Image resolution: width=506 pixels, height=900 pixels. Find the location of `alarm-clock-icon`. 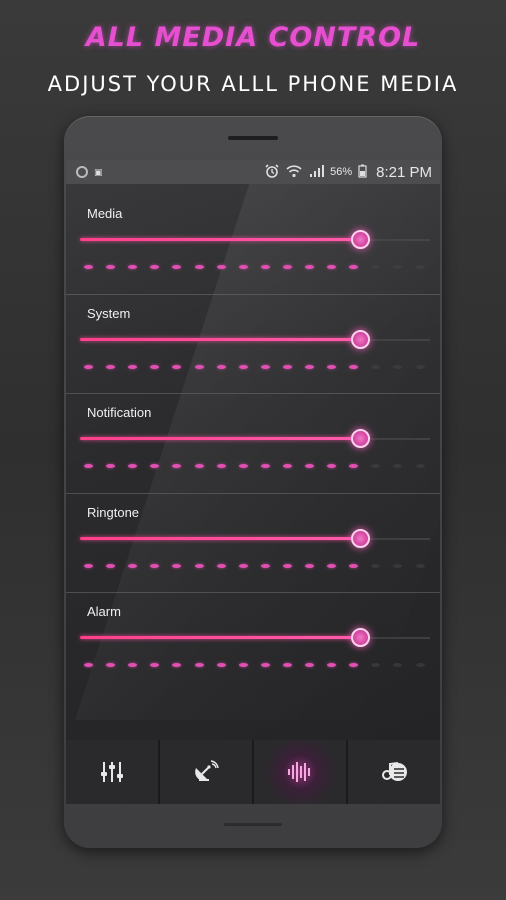

alarm-clock-icon is located at coordinates (272, 172).